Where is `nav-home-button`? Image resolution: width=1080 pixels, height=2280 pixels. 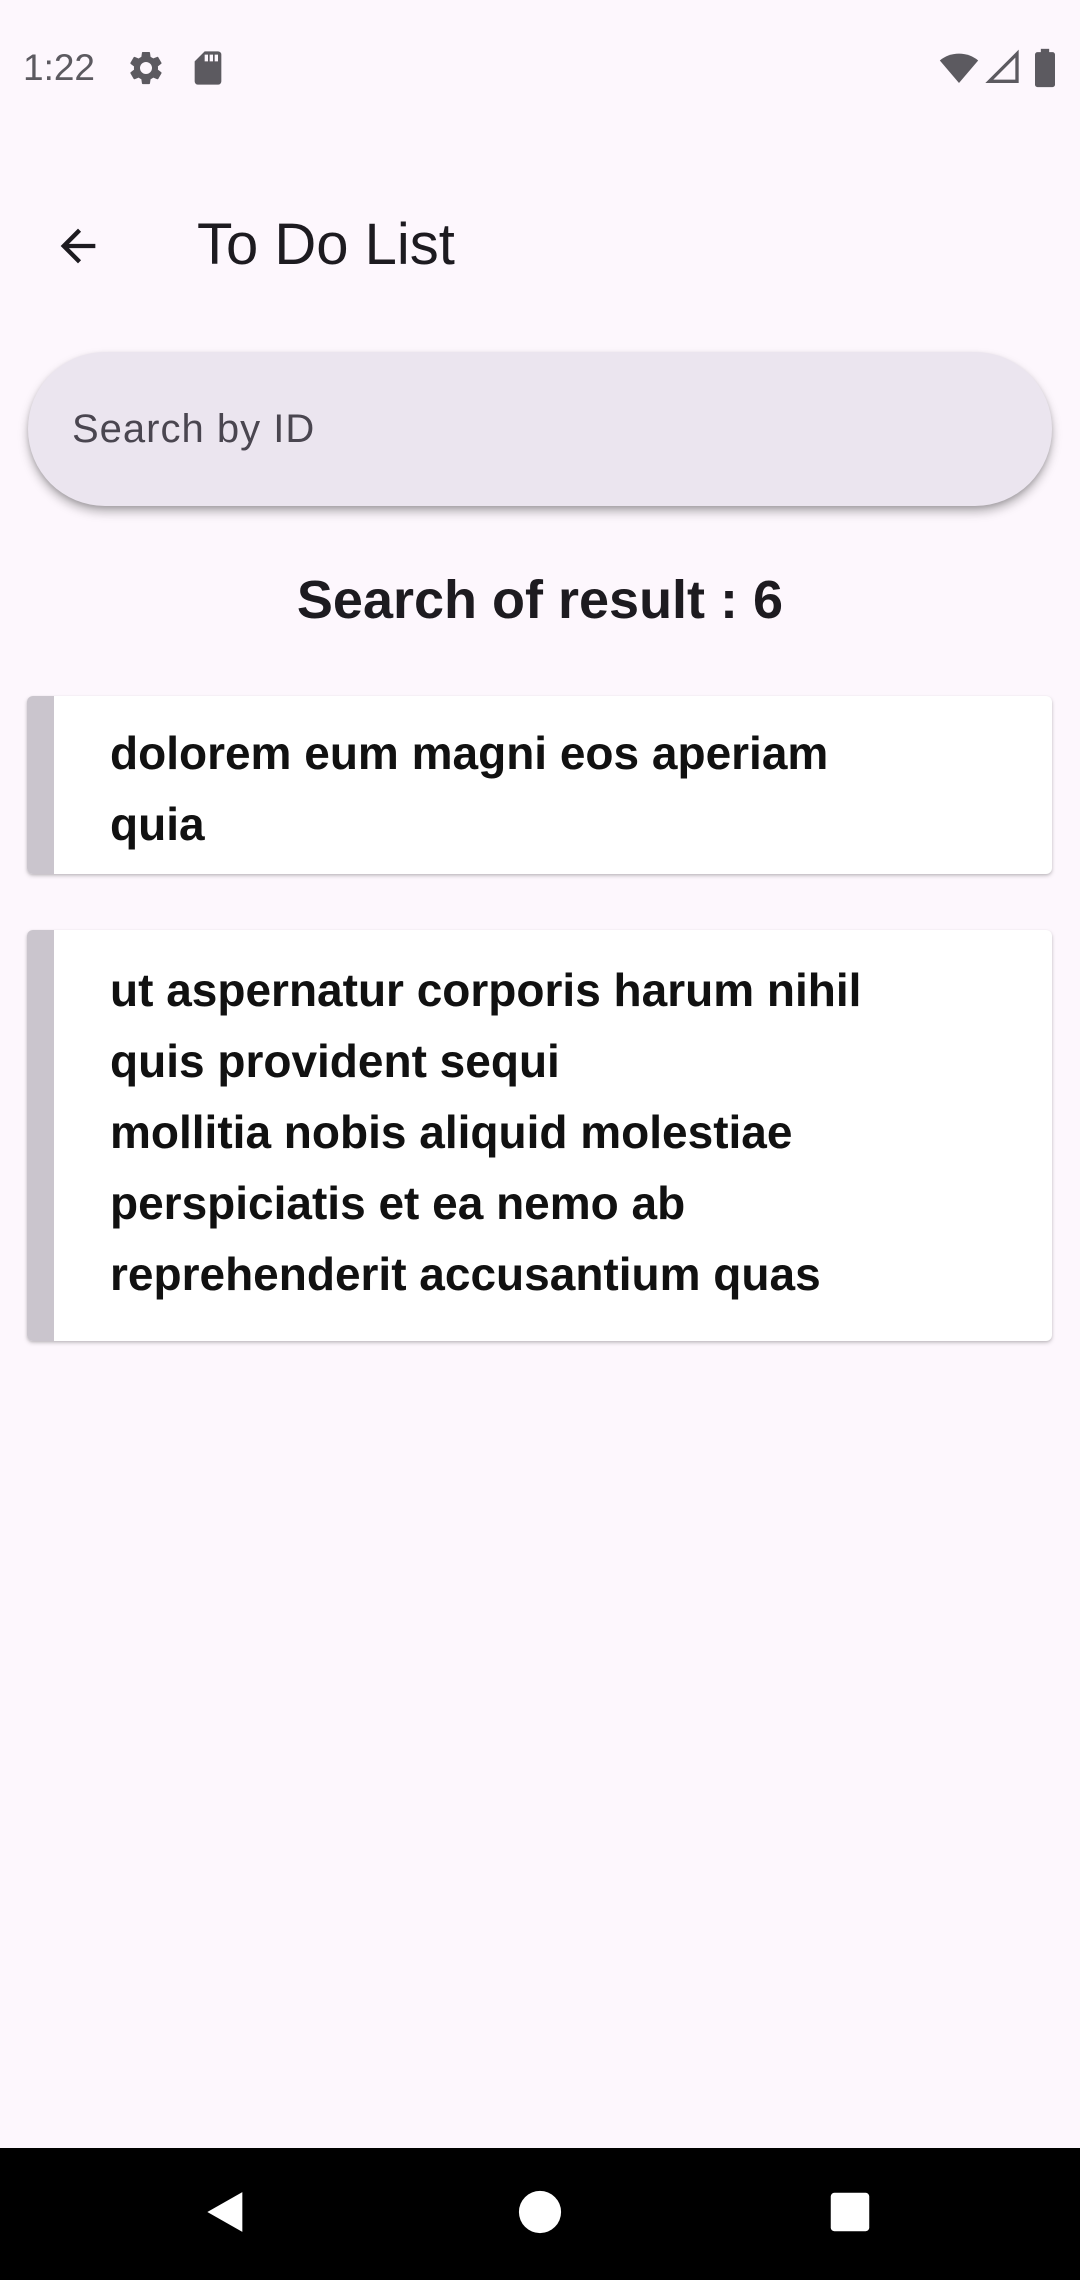
nav-home-button is located at coordinates (540, 2214).